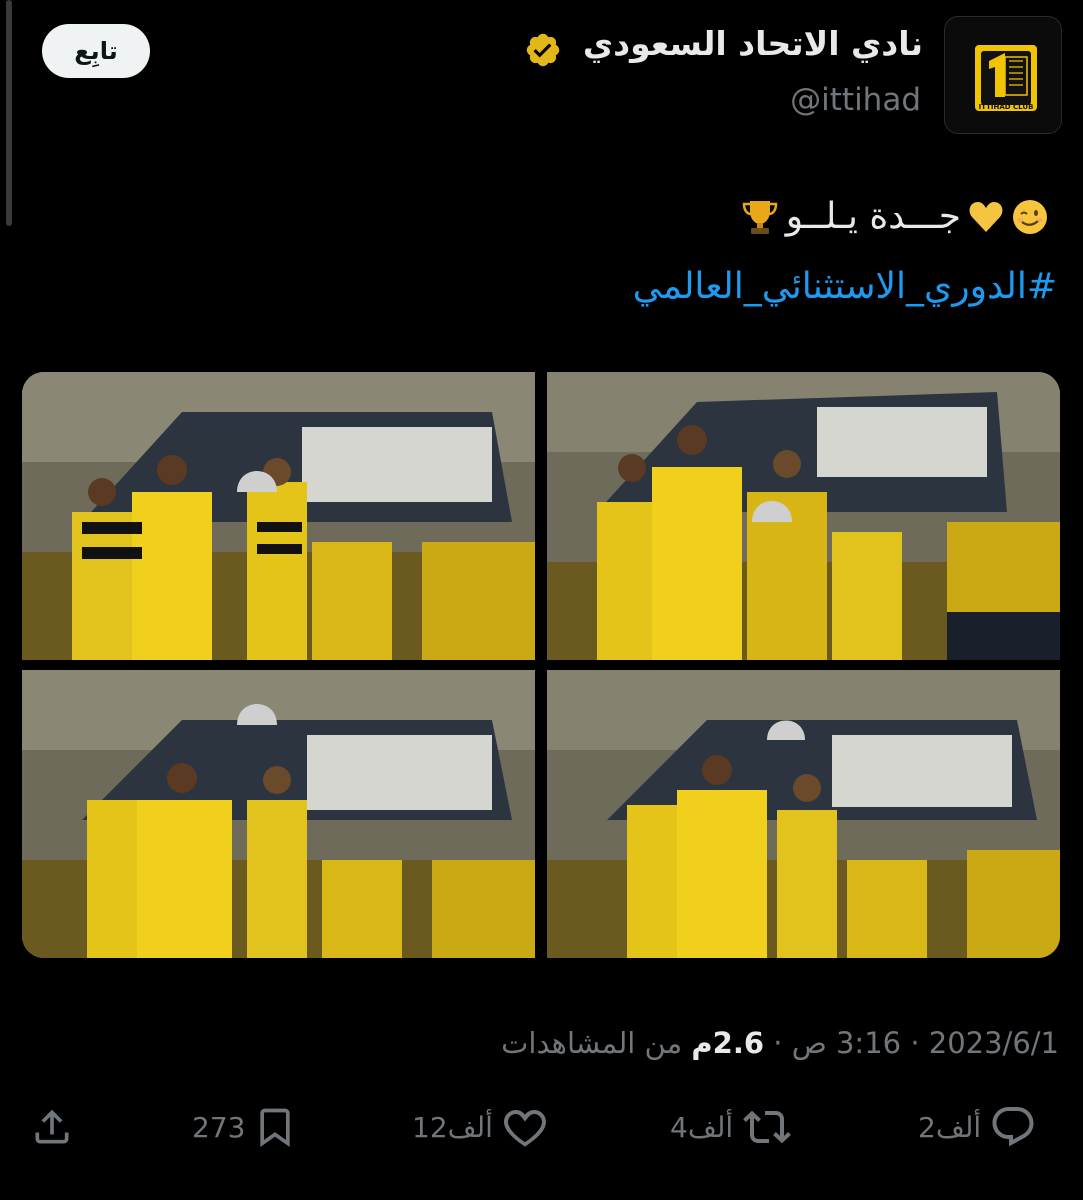  I want to click on like-count: 12ألف, so click(452, 1127).